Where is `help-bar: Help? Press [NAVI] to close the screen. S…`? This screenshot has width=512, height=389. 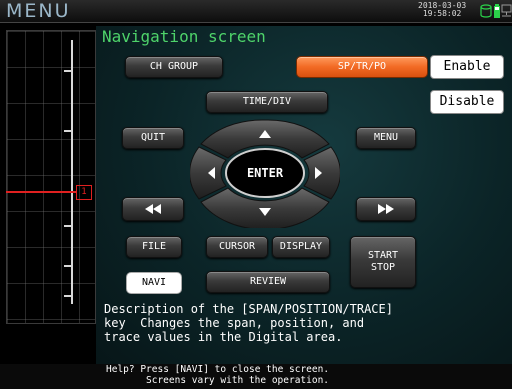 help-bar: Help? Press [NAVI] to close the screen. S… is located at coordinates (256, 376).